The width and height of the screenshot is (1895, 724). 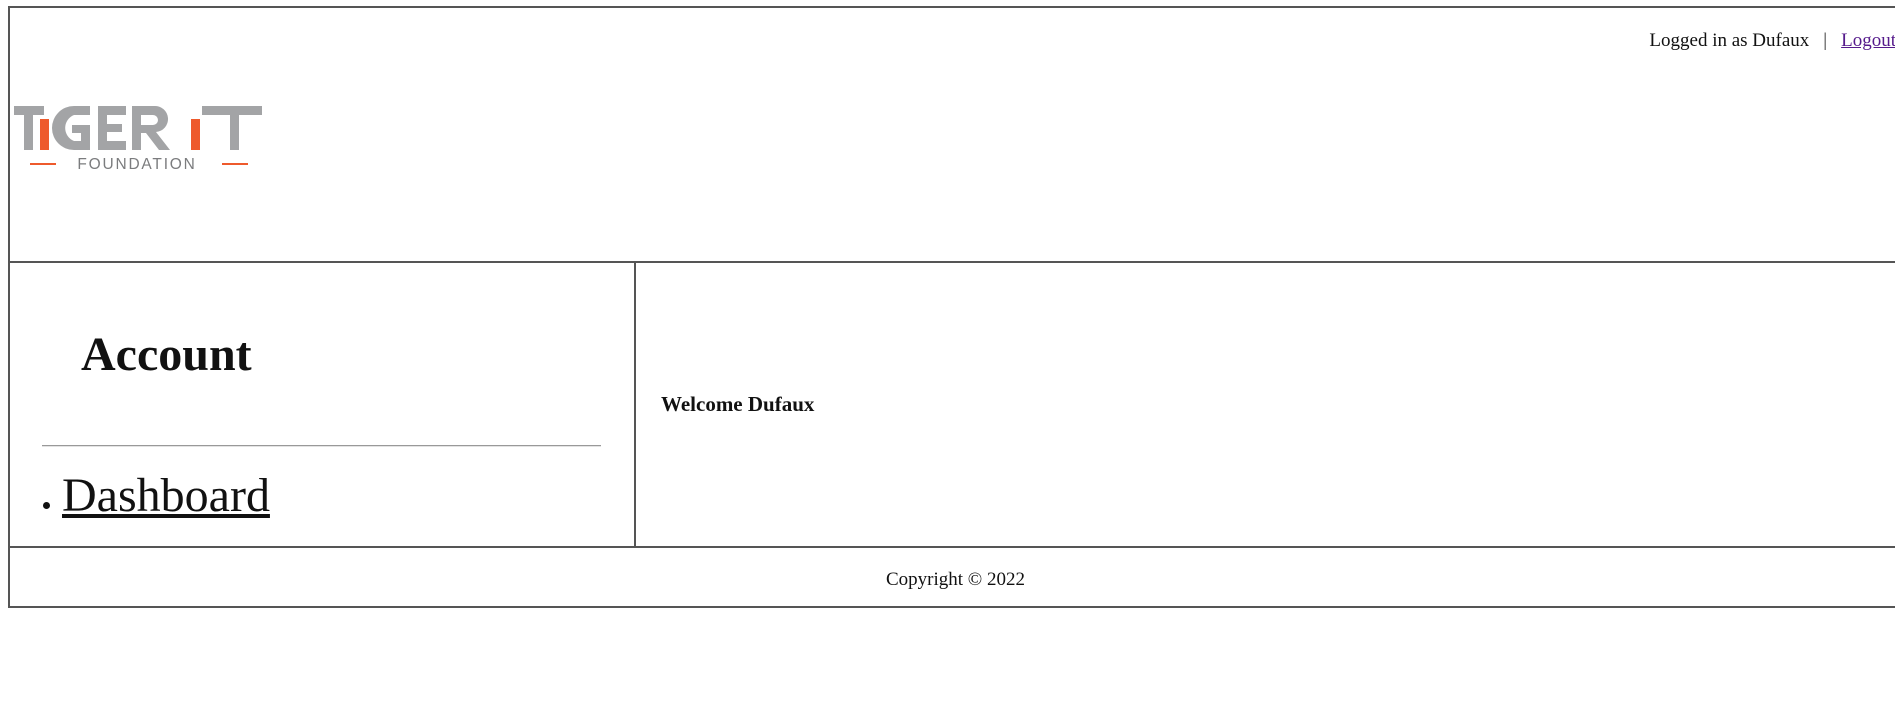 What do you see at coordinates (955, 579) in the screenshot?
I see `copyright-text: Copyright © 2022` at bounding box center [955, 579].